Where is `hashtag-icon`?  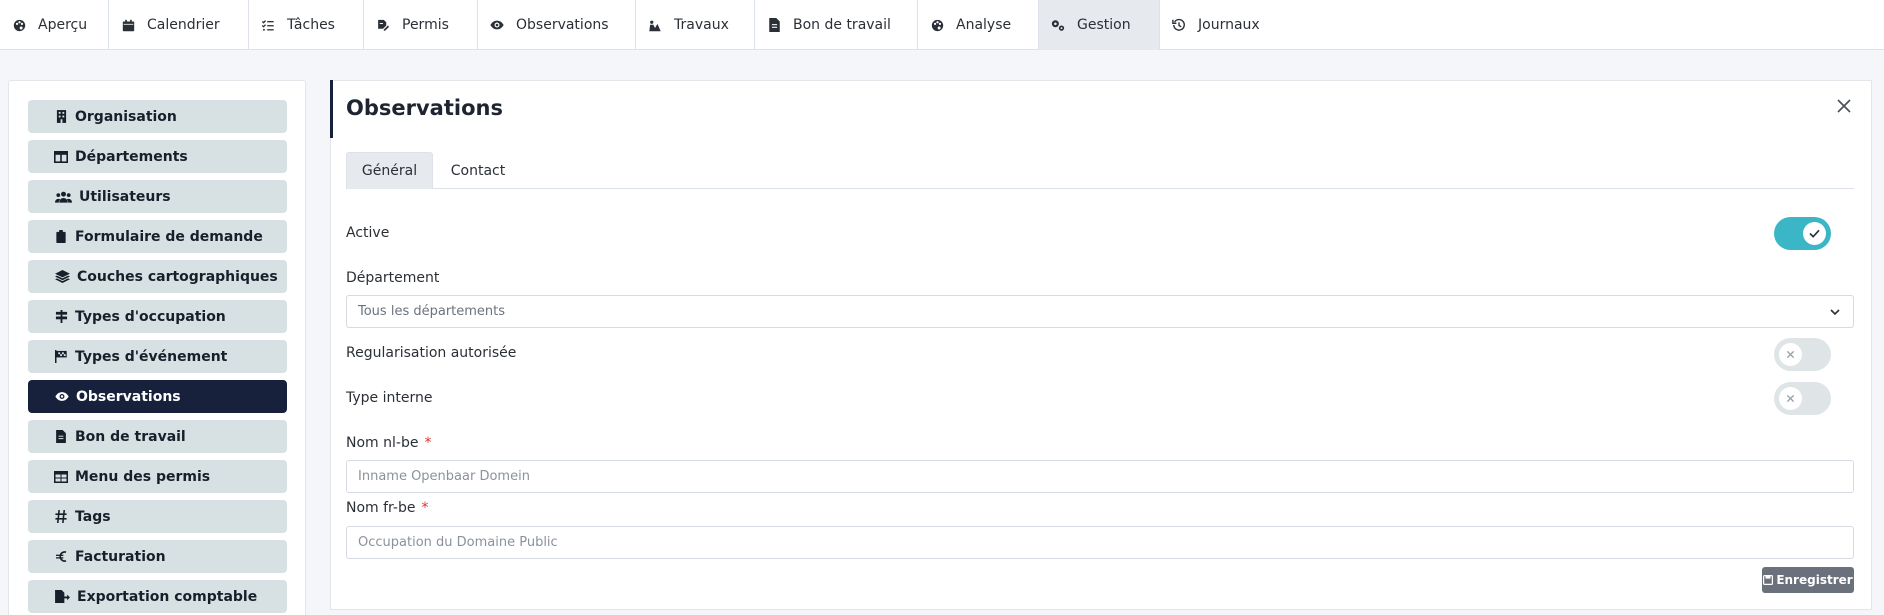
hashtag-icon is located at coordinates (61, 517).